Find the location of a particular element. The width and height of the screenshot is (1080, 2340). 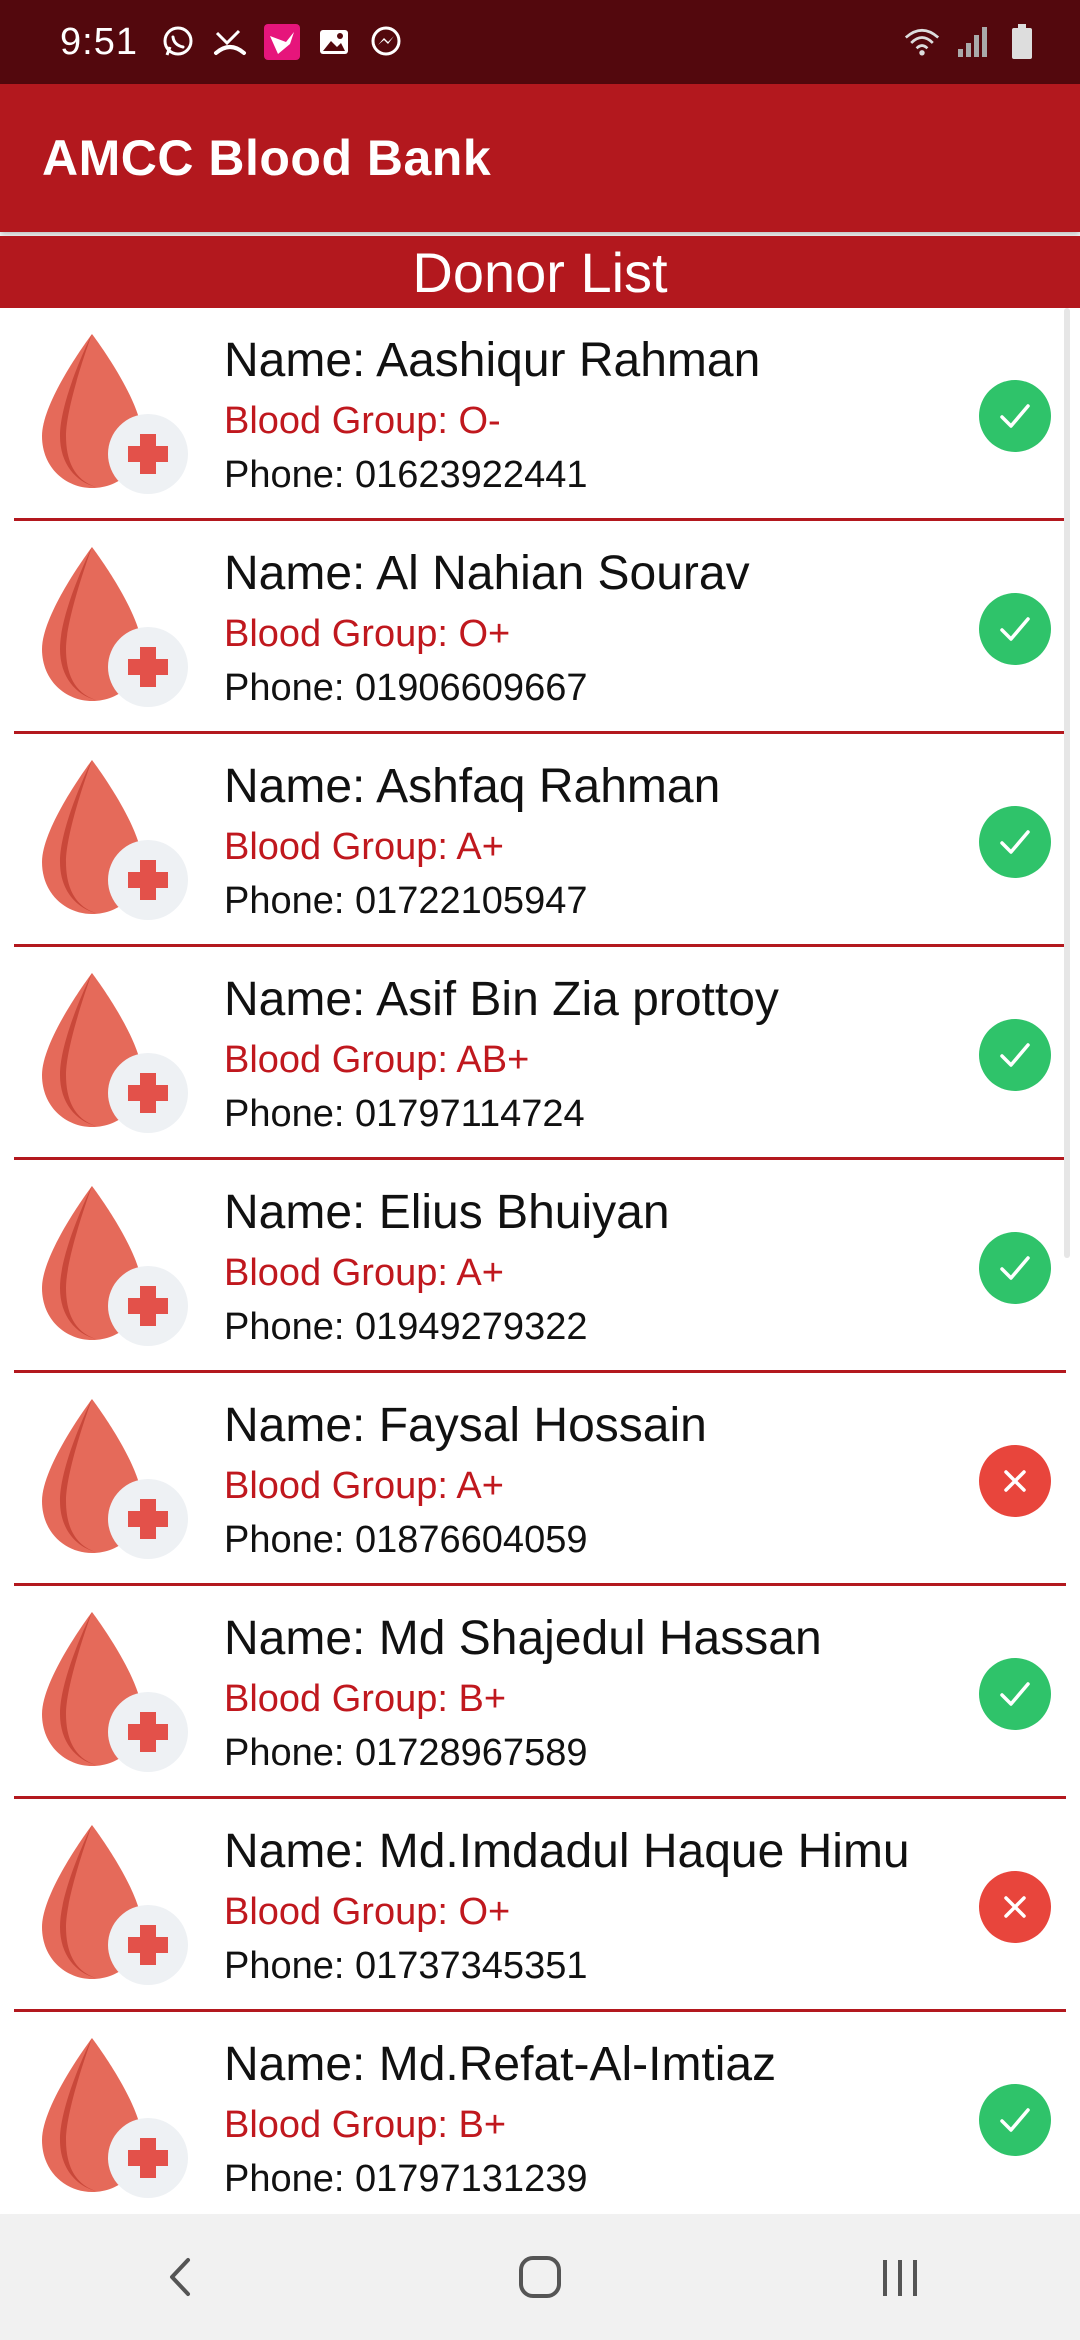

messenger-icon is located at coordinates (386, 42).